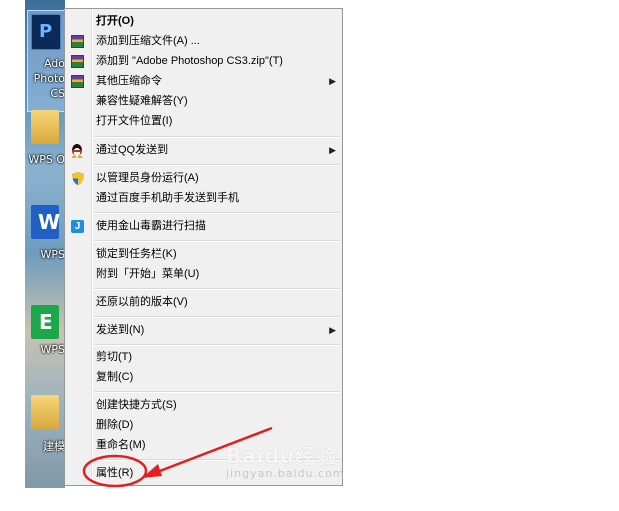 The height and width of the screenshot is (511, 619). Describe the element at coordinates (212, 451) in the screenshot. I see `annotation-arrow-shaft` at that location.